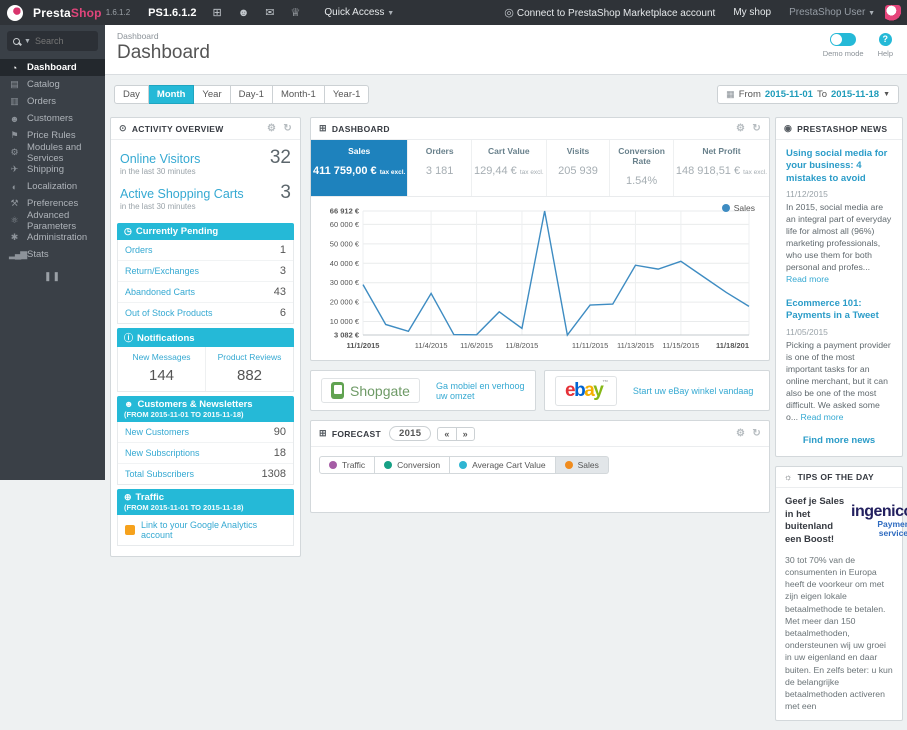  I want to click on ingenico-sub1: Payment, so click(892, 523).